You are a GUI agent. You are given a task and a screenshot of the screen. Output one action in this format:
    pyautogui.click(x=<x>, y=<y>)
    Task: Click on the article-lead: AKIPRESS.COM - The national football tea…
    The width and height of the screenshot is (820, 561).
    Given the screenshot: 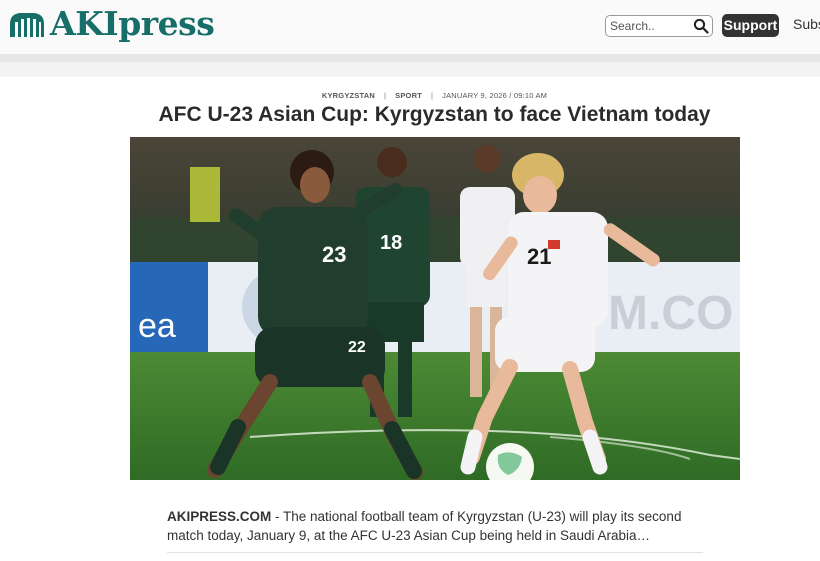 What is the action you would take?
    pyautogui.click(x=437, y=526)
    